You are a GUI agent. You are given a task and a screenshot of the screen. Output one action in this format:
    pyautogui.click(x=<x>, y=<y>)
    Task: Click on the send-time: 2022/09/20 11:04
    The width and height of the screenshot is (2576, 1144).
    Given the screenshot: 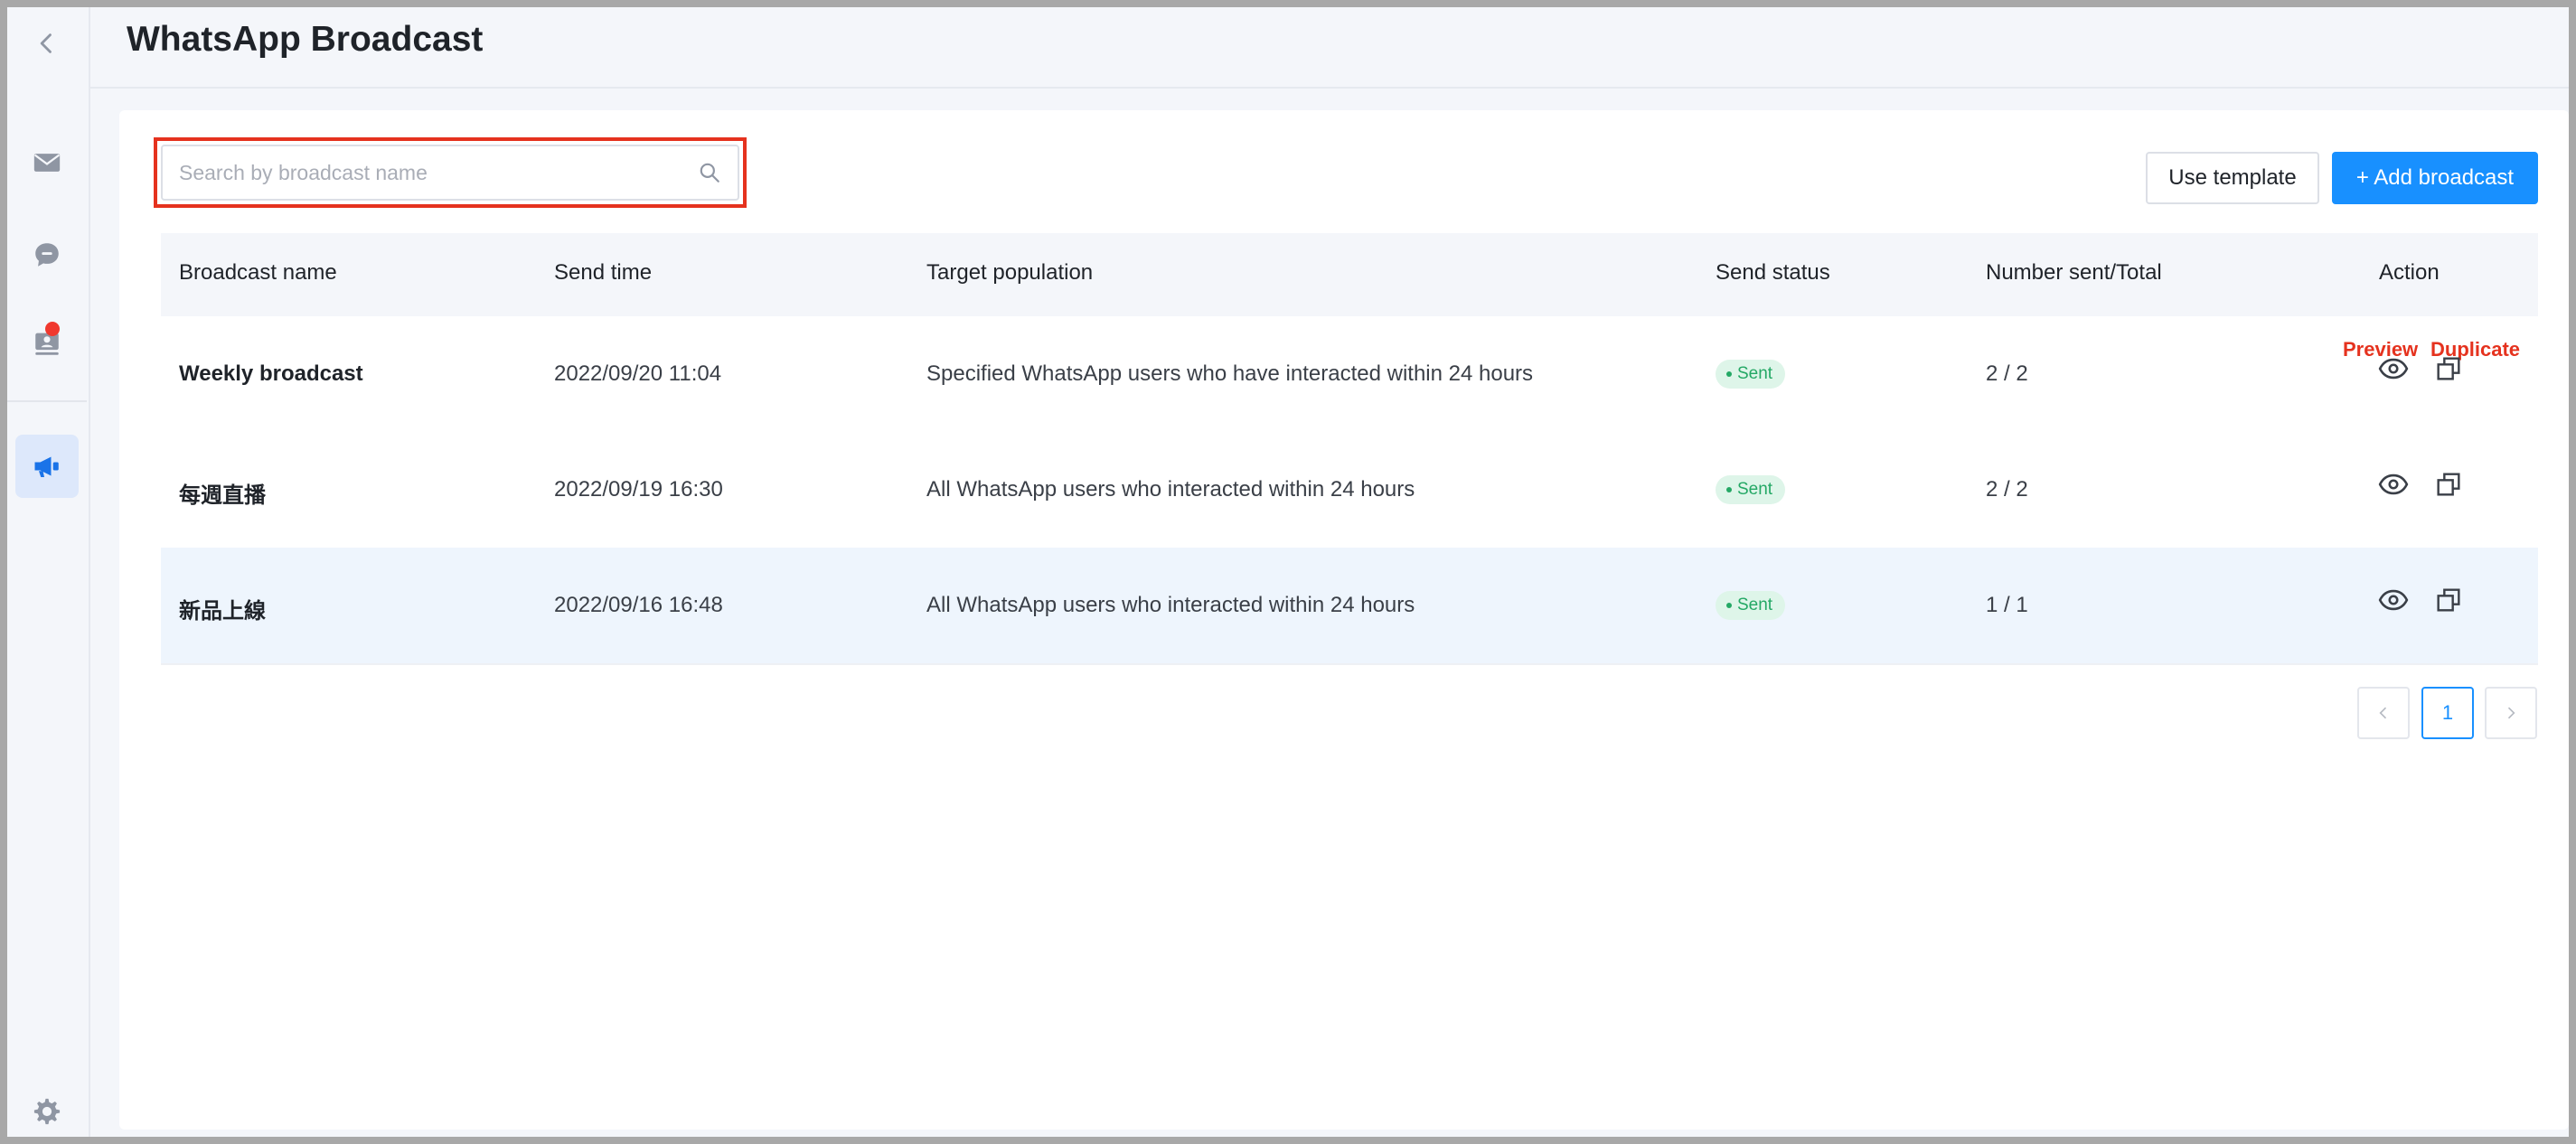 What is the action you would take?
    pyautogui.click(x=638, y=373)
    